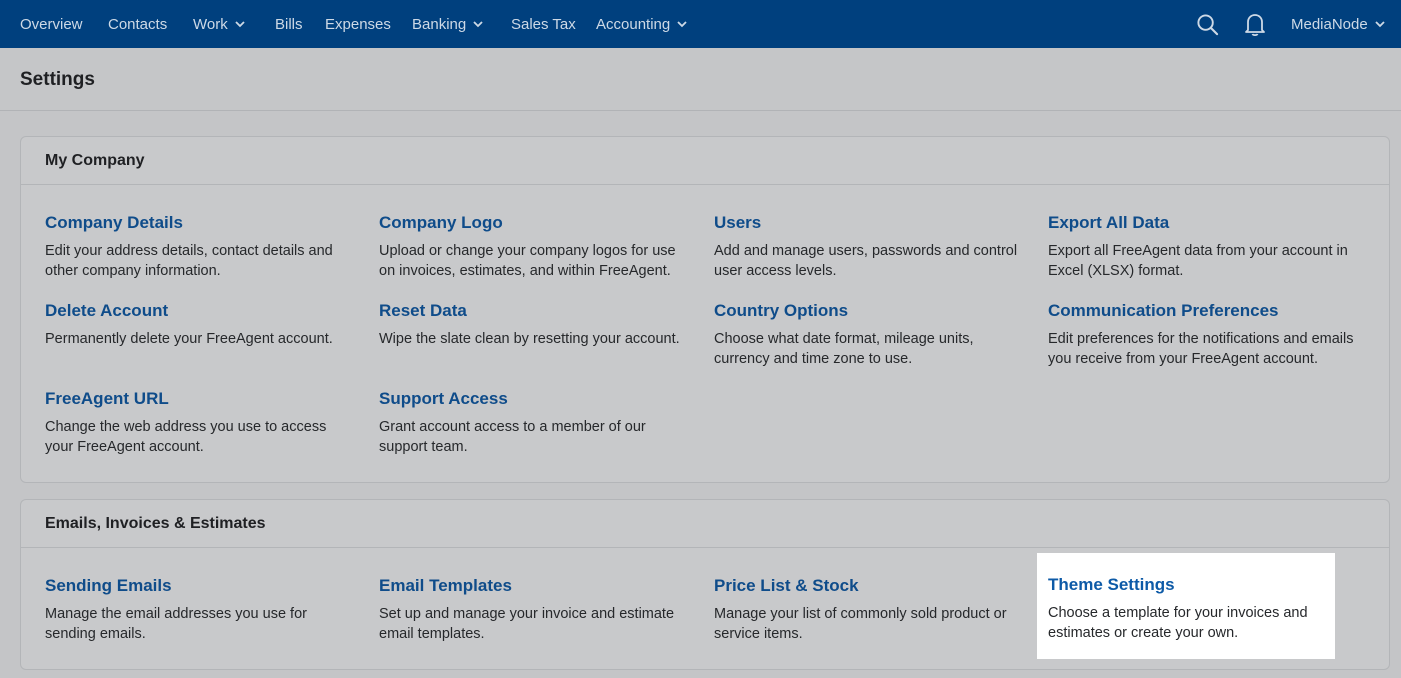  I want to click on support-access-link: Support Access, so click(534, 399).